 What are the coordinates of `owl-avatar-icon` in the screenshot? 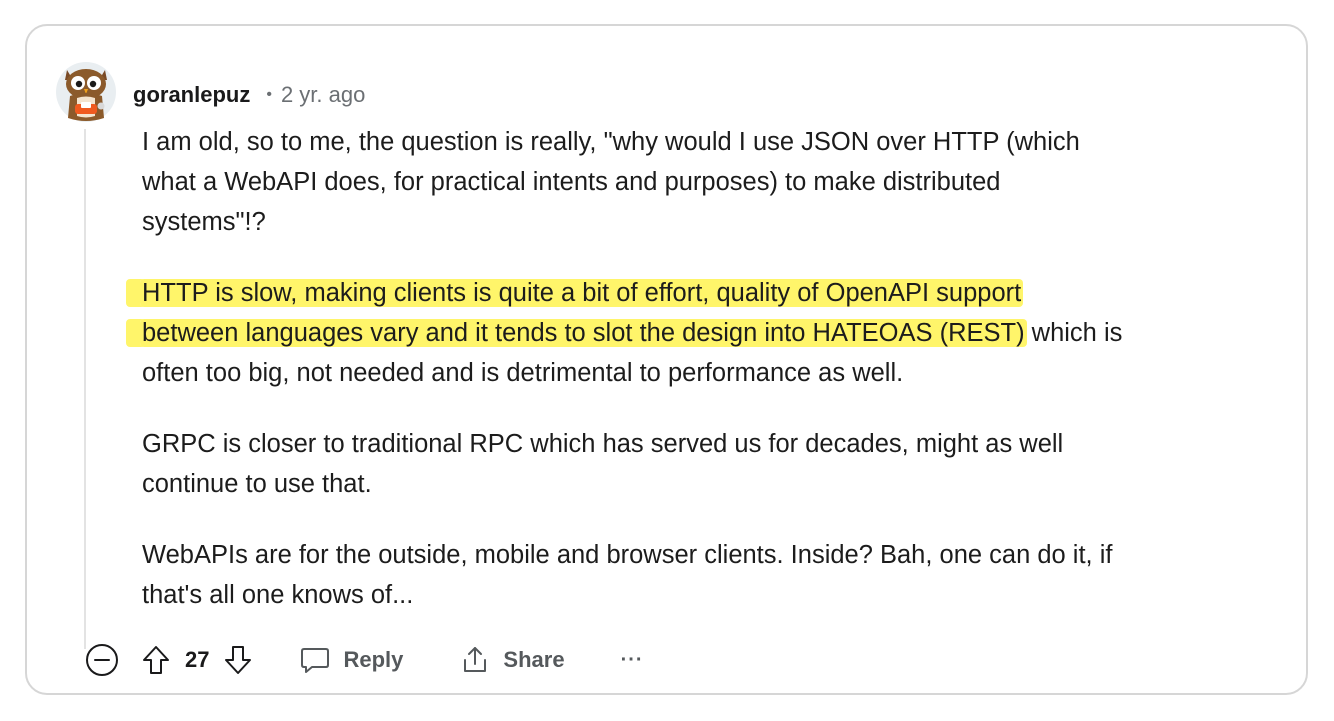 It's located at (86, 92).